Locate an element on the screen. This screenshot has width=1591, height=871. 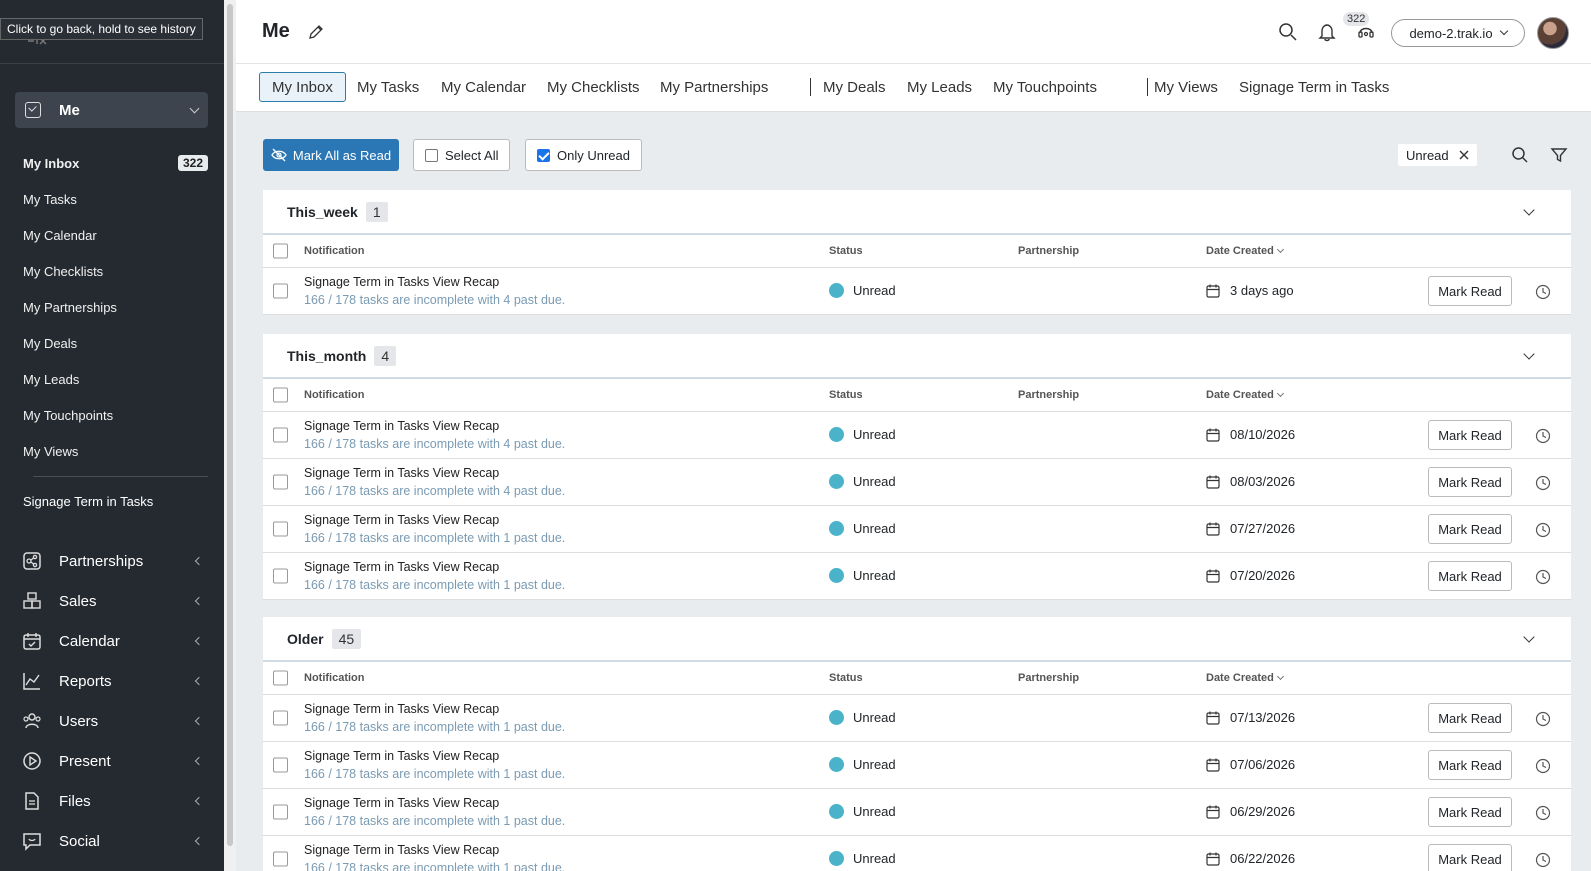
tab-my-leads: My Leads is located at coordinates (939, 87).